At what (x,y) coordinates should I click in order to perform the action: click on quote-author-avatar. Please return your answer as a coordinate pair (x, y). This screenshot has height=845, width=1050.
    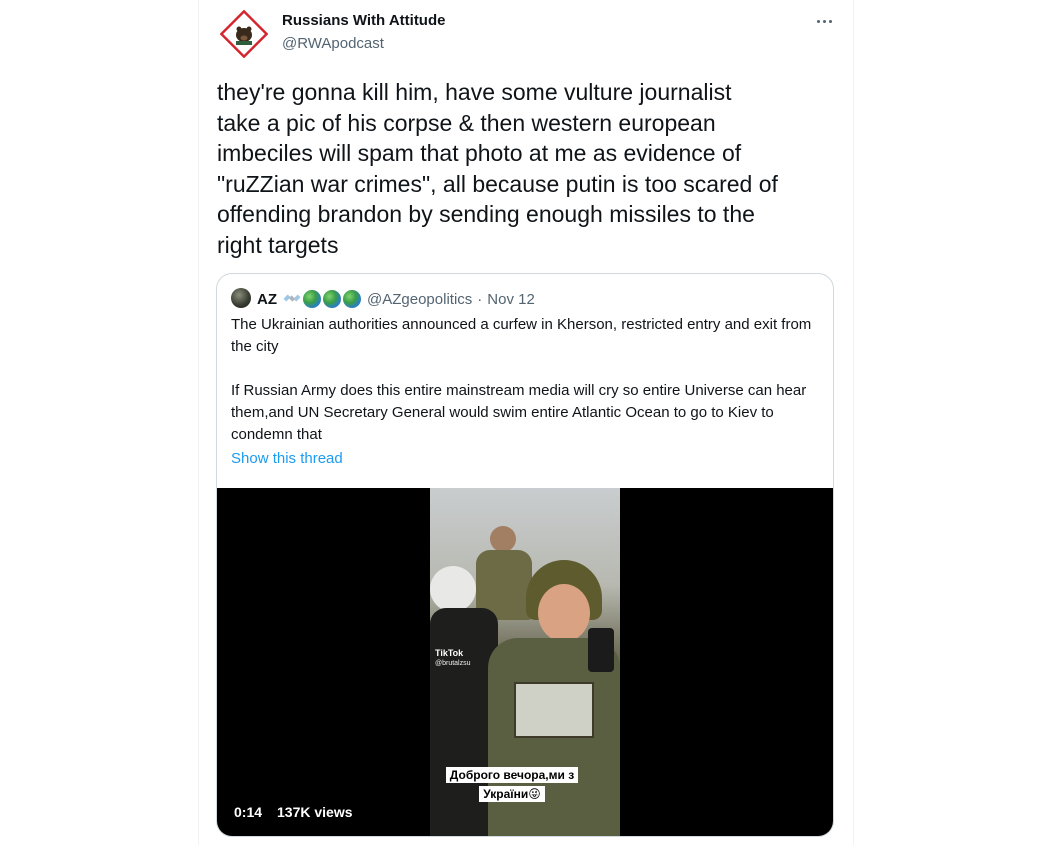
    Looking at the image, I should click on (241, 298).